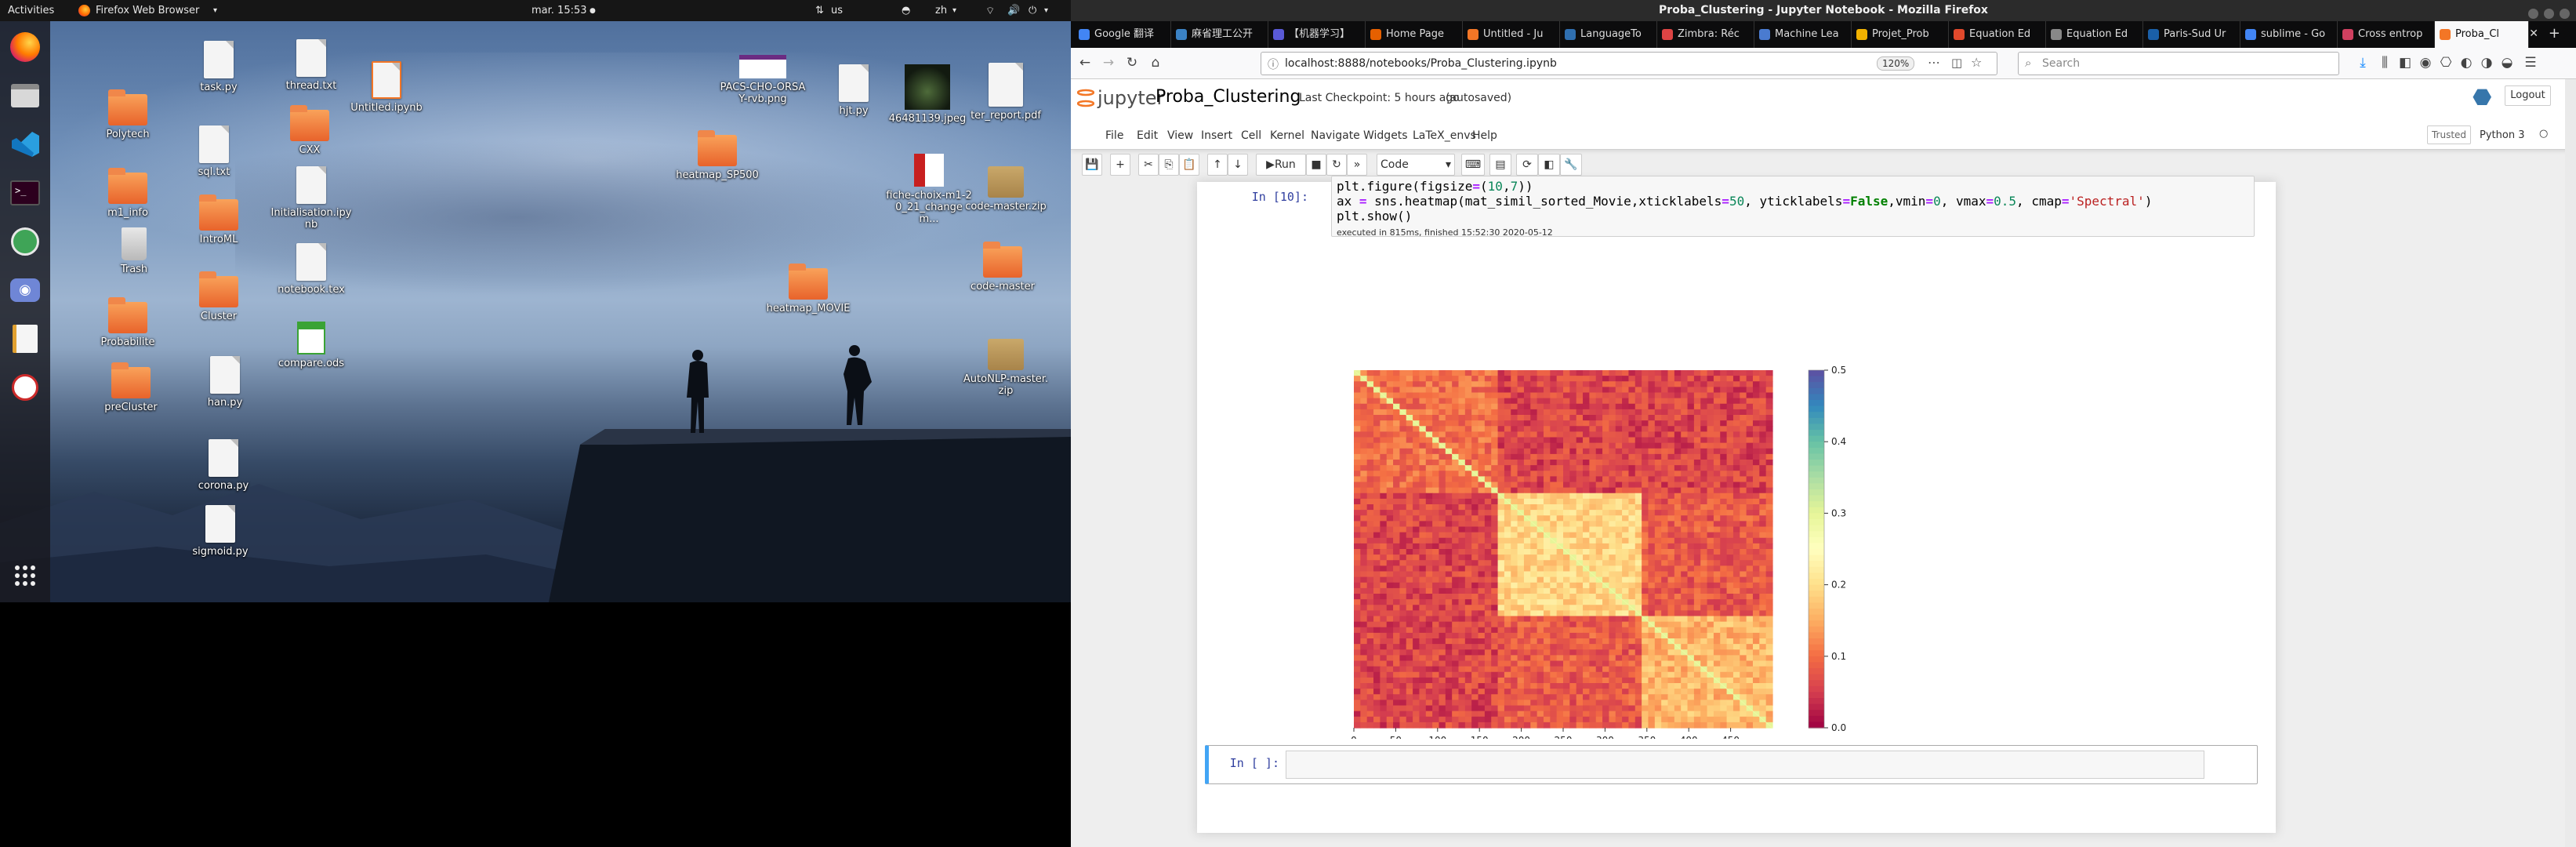 Image resolution: width=2576 pixels, height=847 pixels. What do you see at coordinates (1896, 63) in the screenshot?
I see `zoom-indicator: 120%` at bounding box center [1896, 63].